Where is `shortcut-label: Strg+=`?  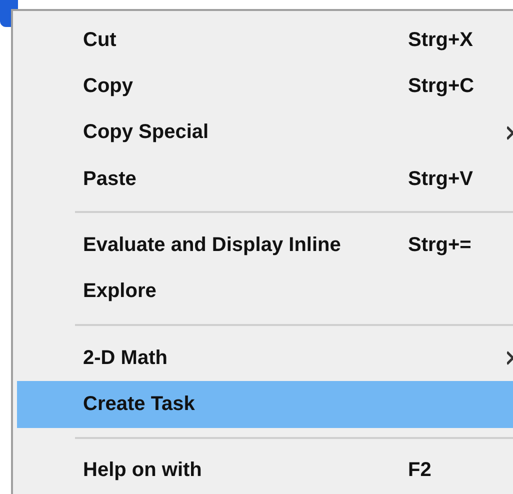 shortcut-label: Strg+= is located at coordinates (440, 246).